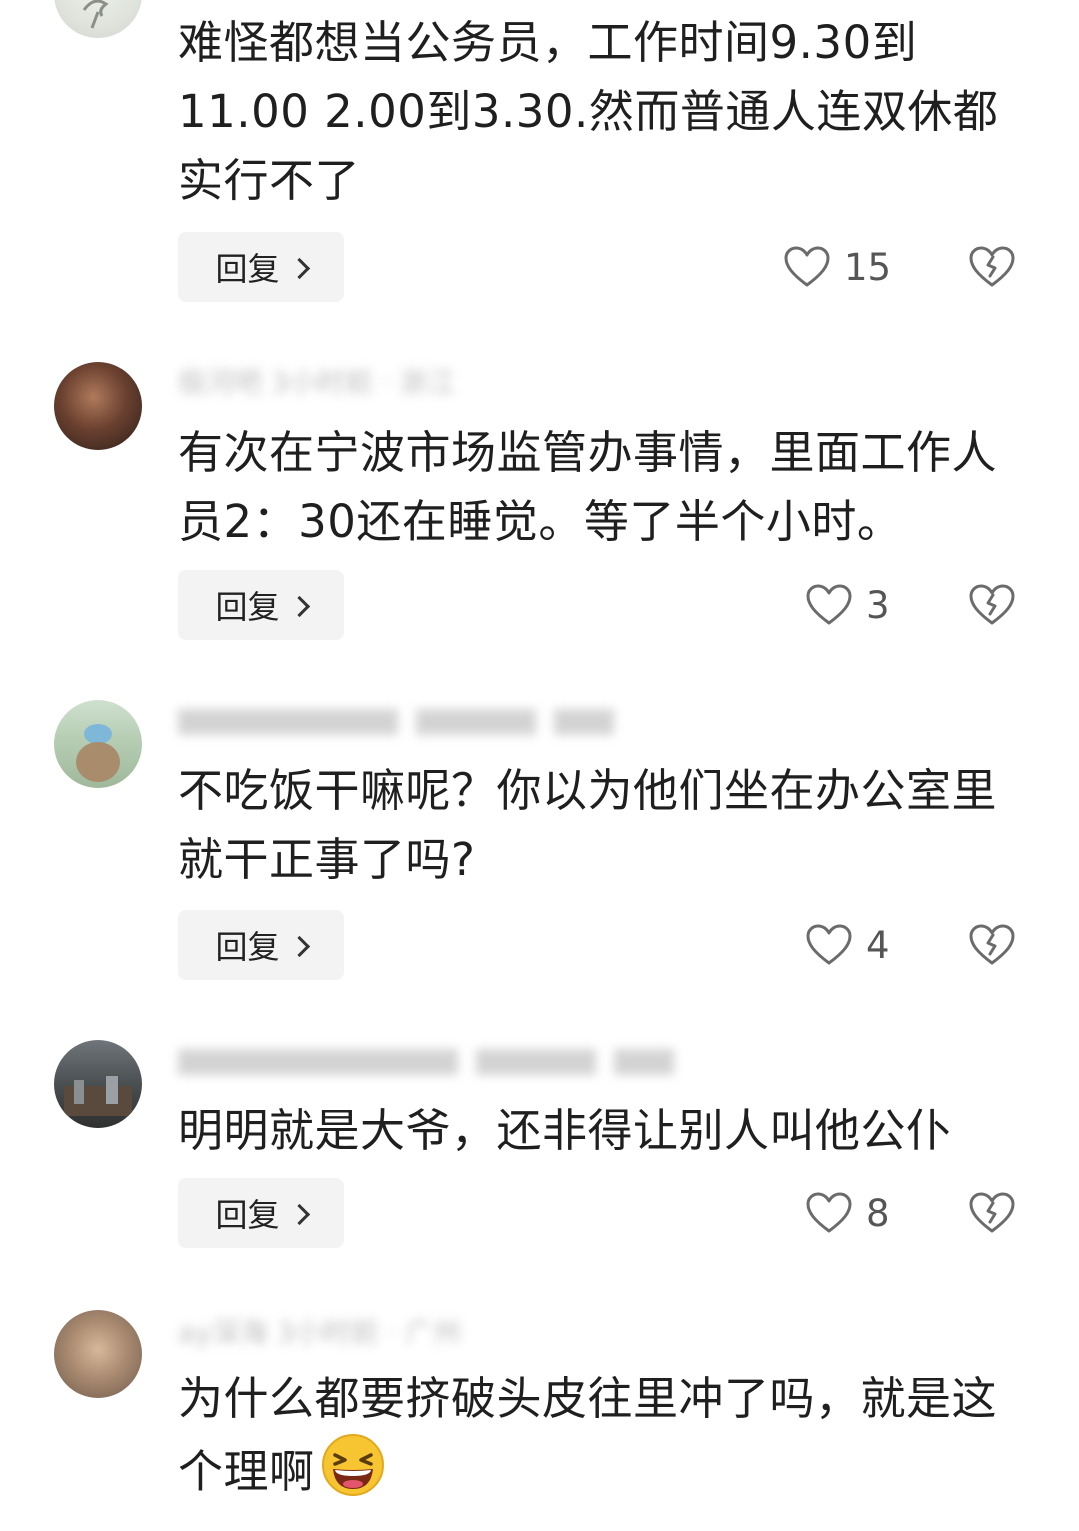 This screenshot has width=1079, height=1531. I want to click on comment-text: 不吃饭干嘛呢？你以为他们坐在办公室里就干正事了吗?, so click(588, 825).